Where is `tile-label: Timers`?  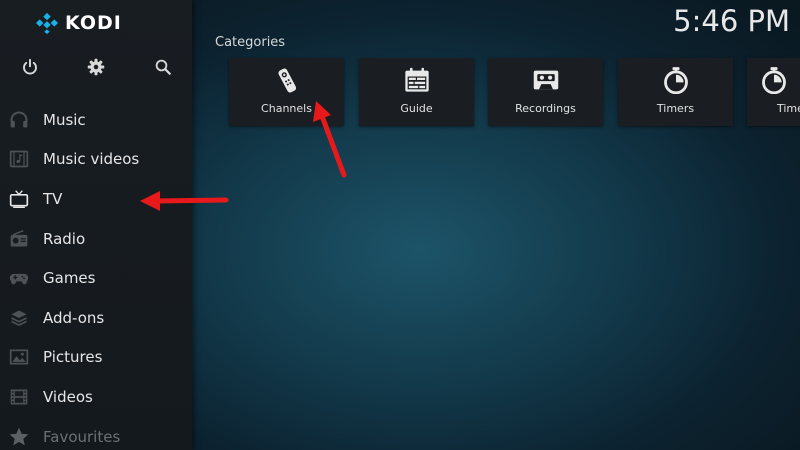
tile-label: Timers is located at coordinates (675, 108).